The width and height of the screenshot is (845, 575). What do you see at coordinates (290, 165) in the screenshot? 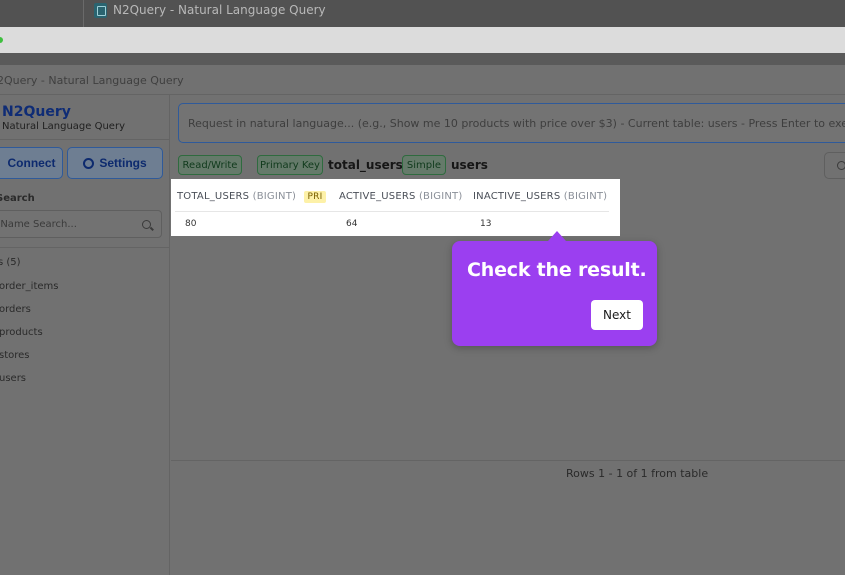
I see `primary-key-badge: Primary Key` at bounding box center [290, 165].